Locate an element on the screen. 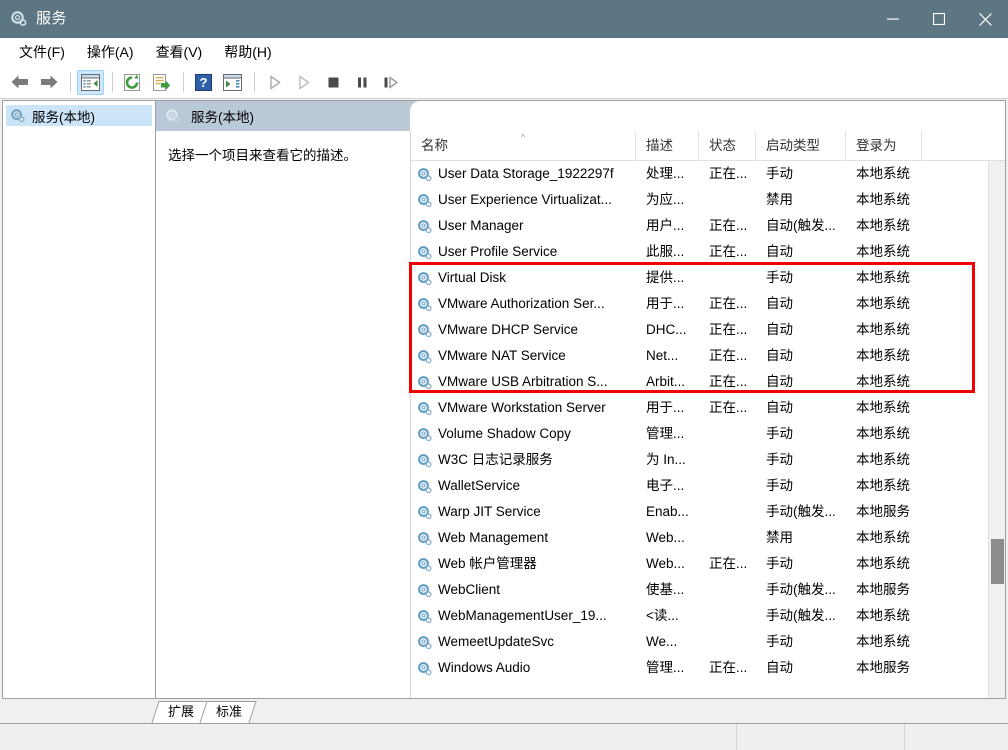  window-title: 服务 is located at coordinates (52, 18).